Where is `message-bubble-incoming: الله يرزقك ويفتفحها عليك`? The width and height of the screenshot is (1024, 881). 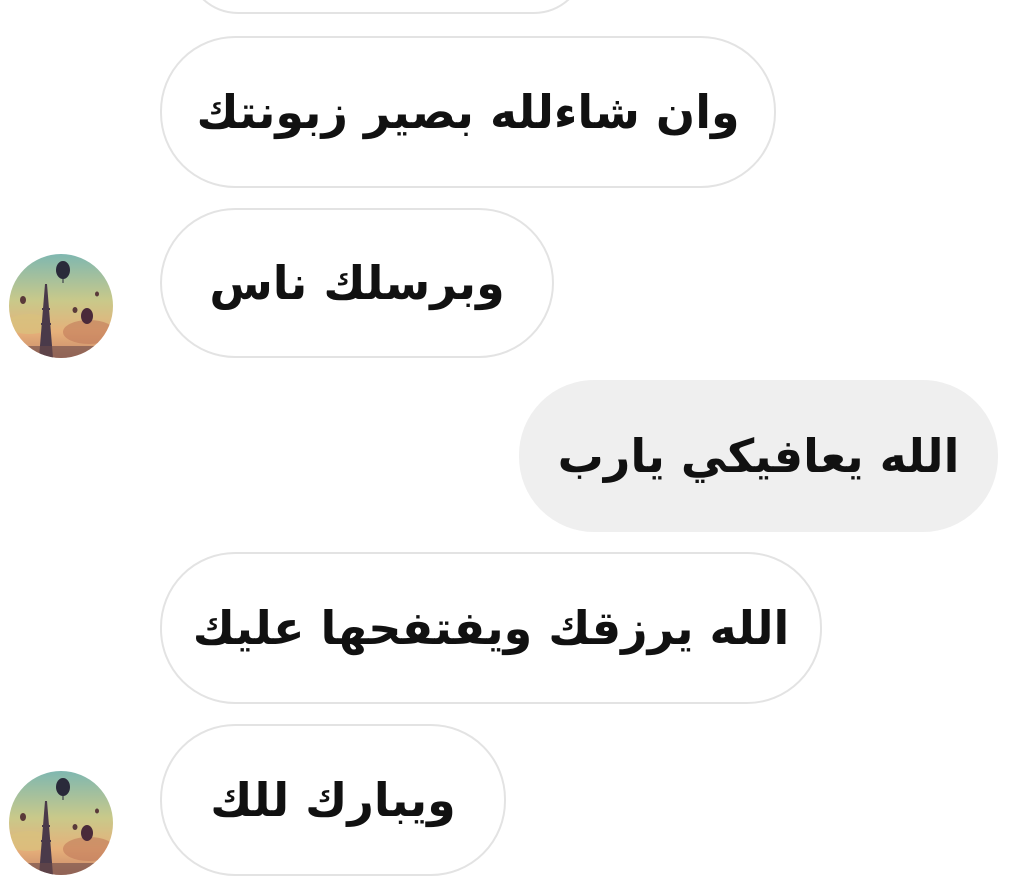
message-bubble-incoming: الله يرزقك ويفتفحها عليك is located at coordinates (491, 628).